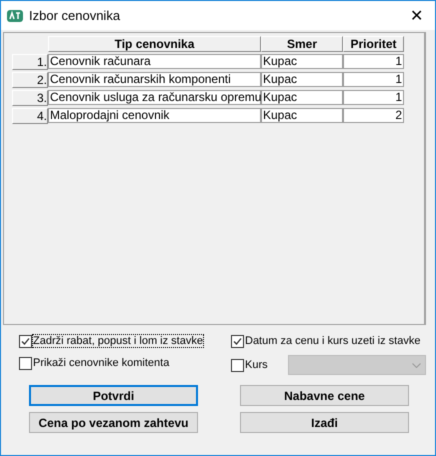  Describe the element at coordinates (125, 341) in the screenshot. I see `checkbox: Zadrži rabat, popust i lom iz stavke` at that location.